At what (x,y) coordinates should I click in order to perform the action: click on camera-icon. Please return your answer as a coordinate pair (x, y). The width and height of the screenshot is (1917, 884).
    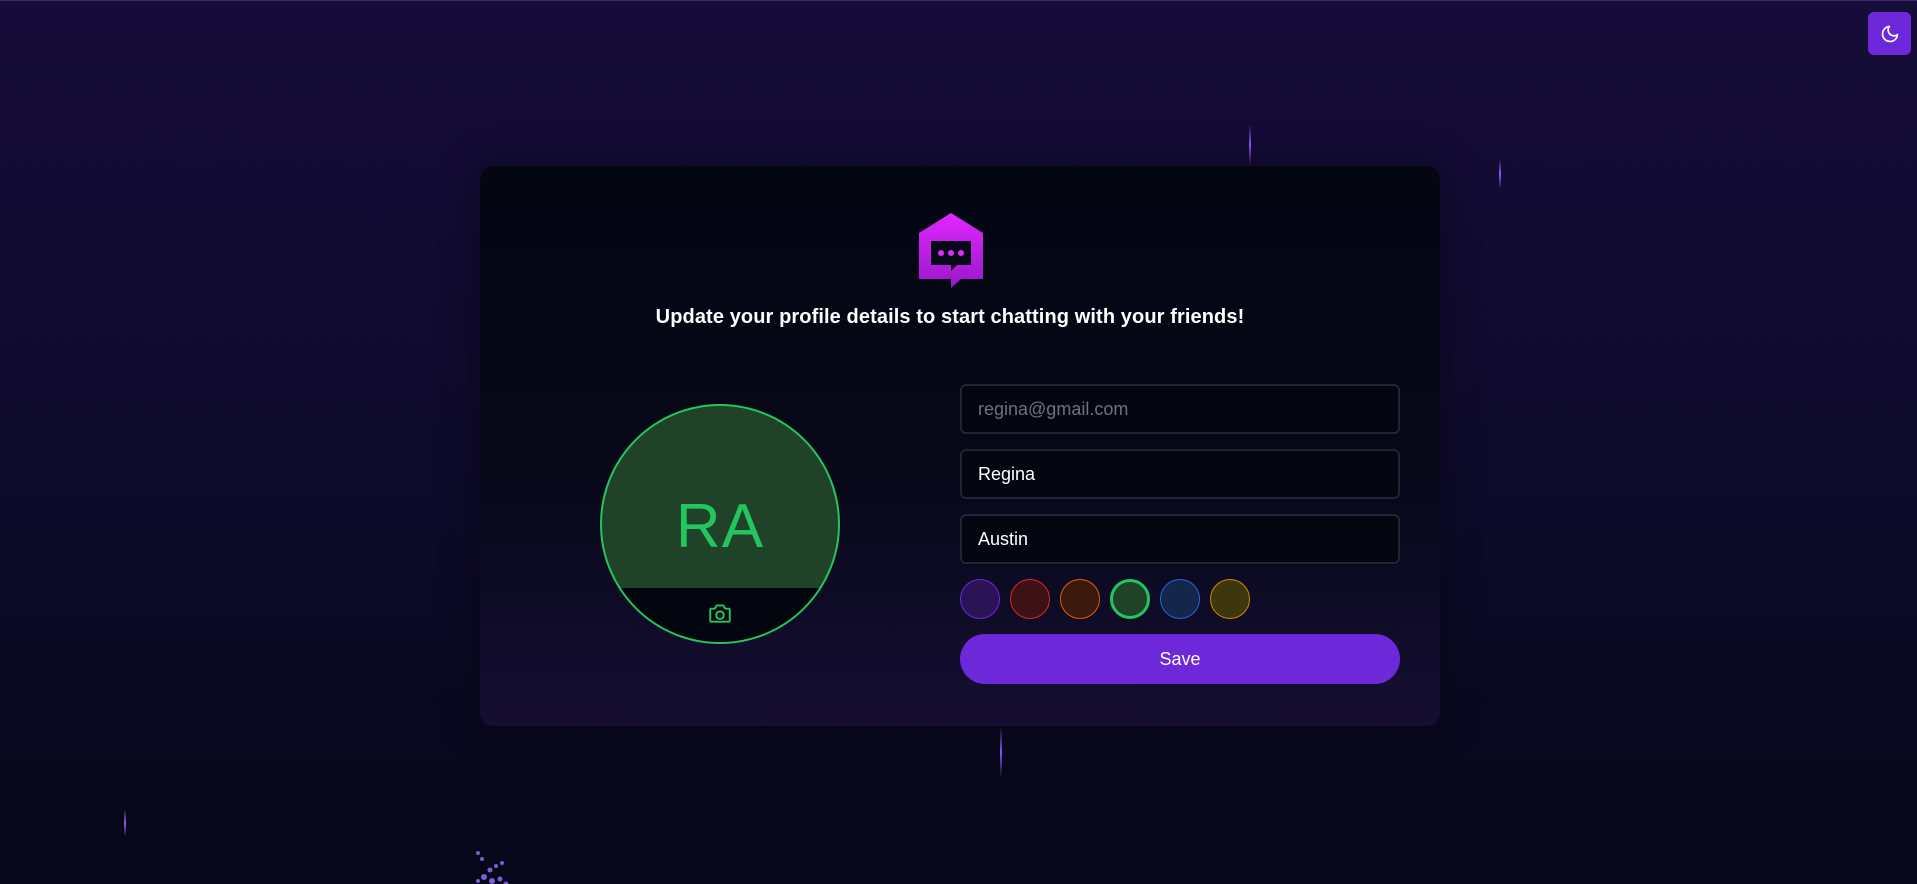
    Looking at the image, I should click on (720, 613).